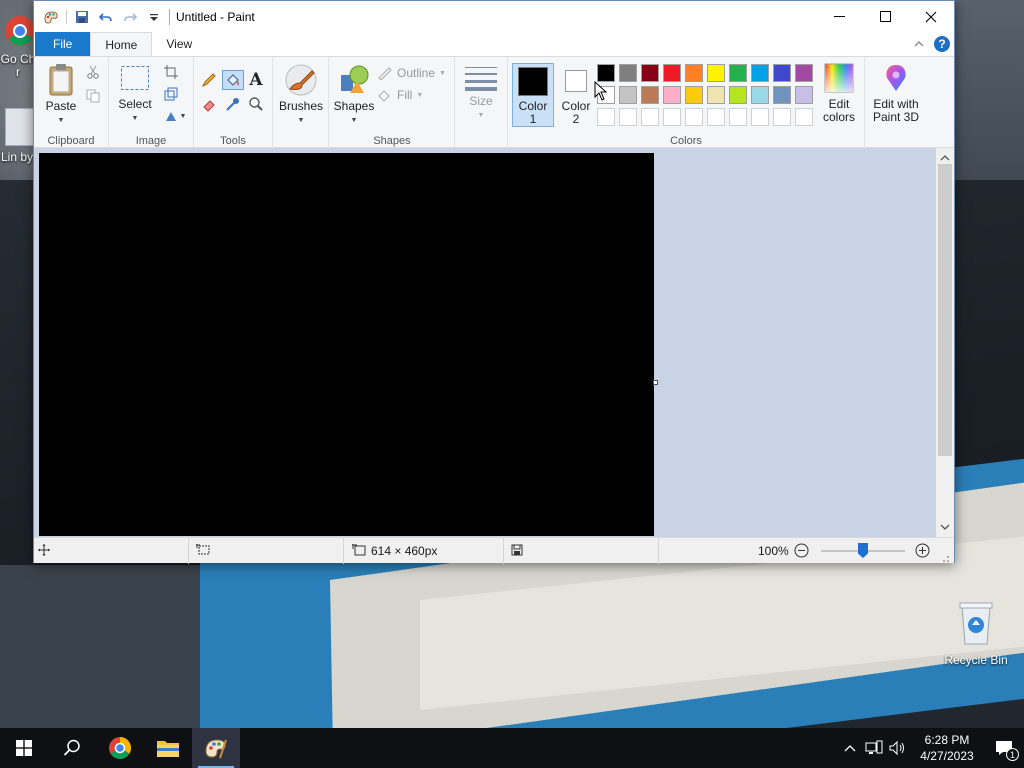  Describe the element at coordinates (24, 748) in the screenshot. I see `start-button` at that location.